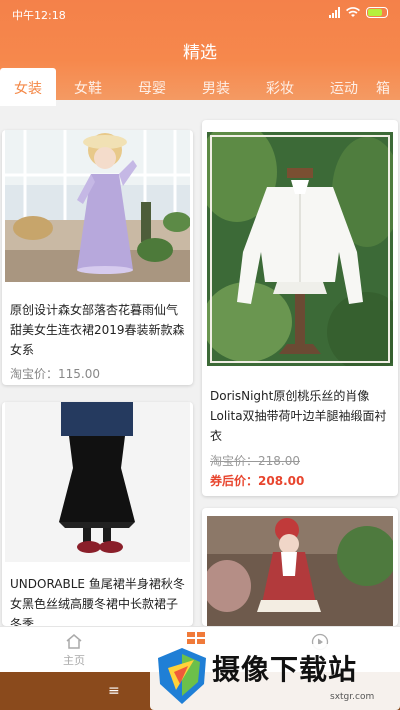  I want to click on tab-mother-baby: 母婴, so click(152, 87).